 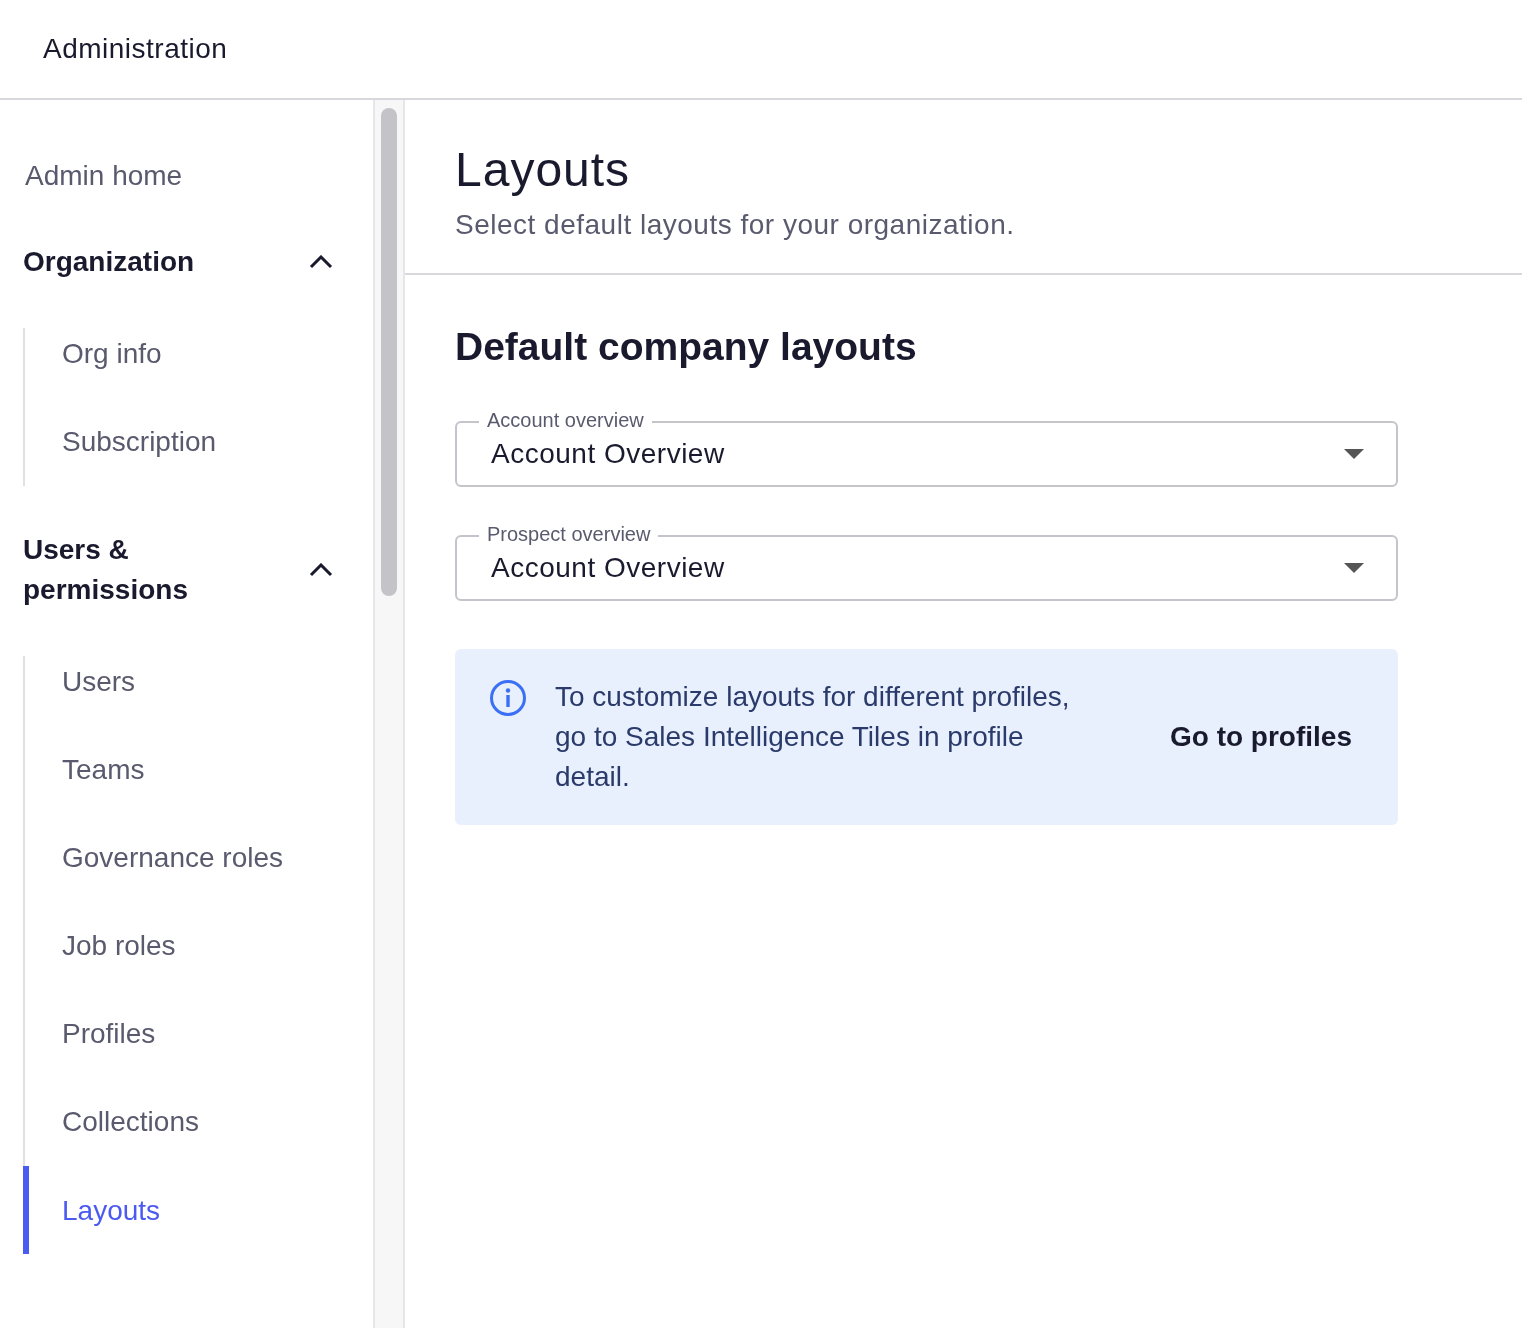 What do you see at coordinates (198, 442) in the screenshot?
I see `nav-item: Subscription` at bounding box center [198, 442].